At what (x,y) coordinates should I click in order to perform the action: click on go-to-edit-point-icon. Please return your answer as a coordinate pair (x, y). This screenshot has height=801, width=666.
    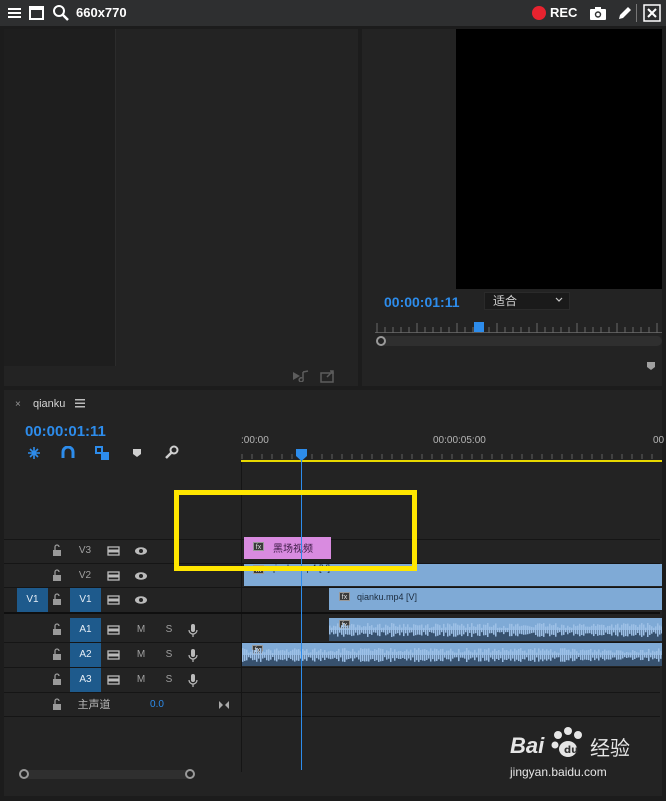
    Looking at the image, I should click on (225, 705).